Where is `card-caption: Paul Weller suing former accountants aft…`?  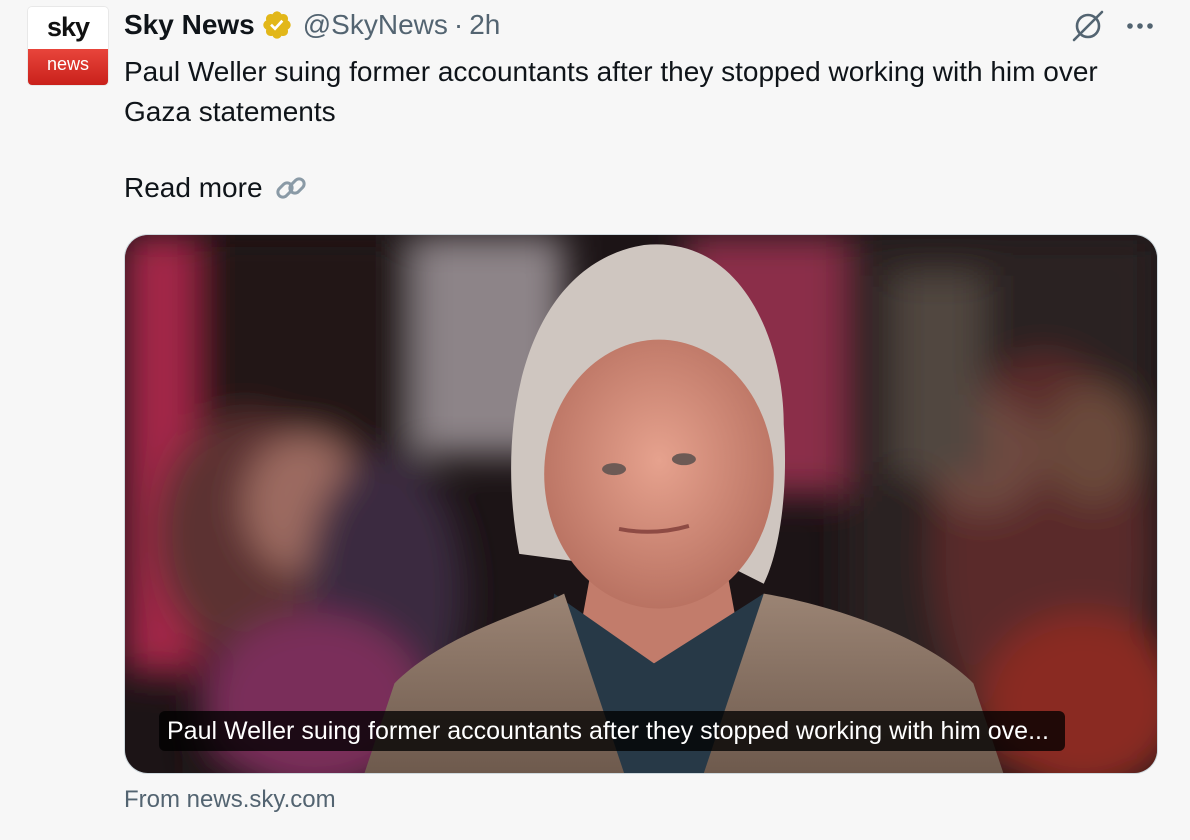
card-caption: Paul Weller suing former accountants aft… is located at coordinates (612, 731).